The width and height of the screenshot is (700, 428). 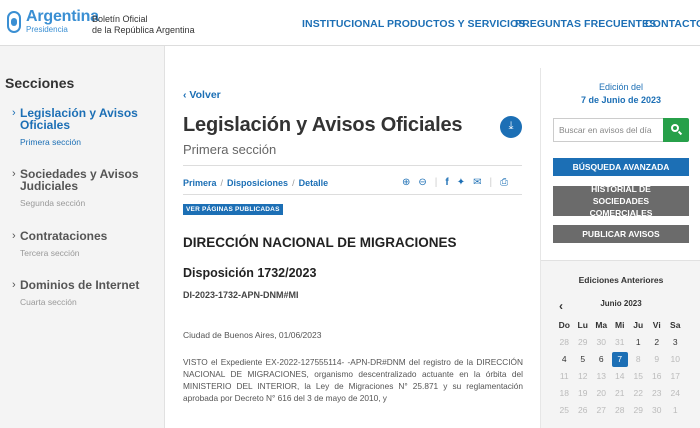 What do you see at coordinates (672, 24) in the screenshot?
I see `nav-contacto: CONTACTO` at bounding box center [672, 24].